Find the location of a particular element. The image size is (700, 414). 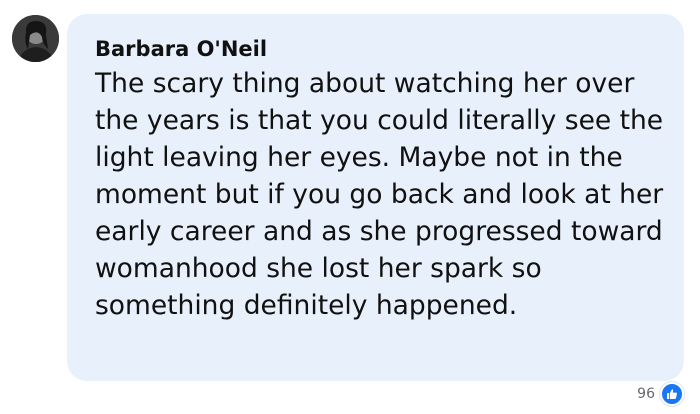

reaction-summary: 96 is located at coordinates (660, 394).